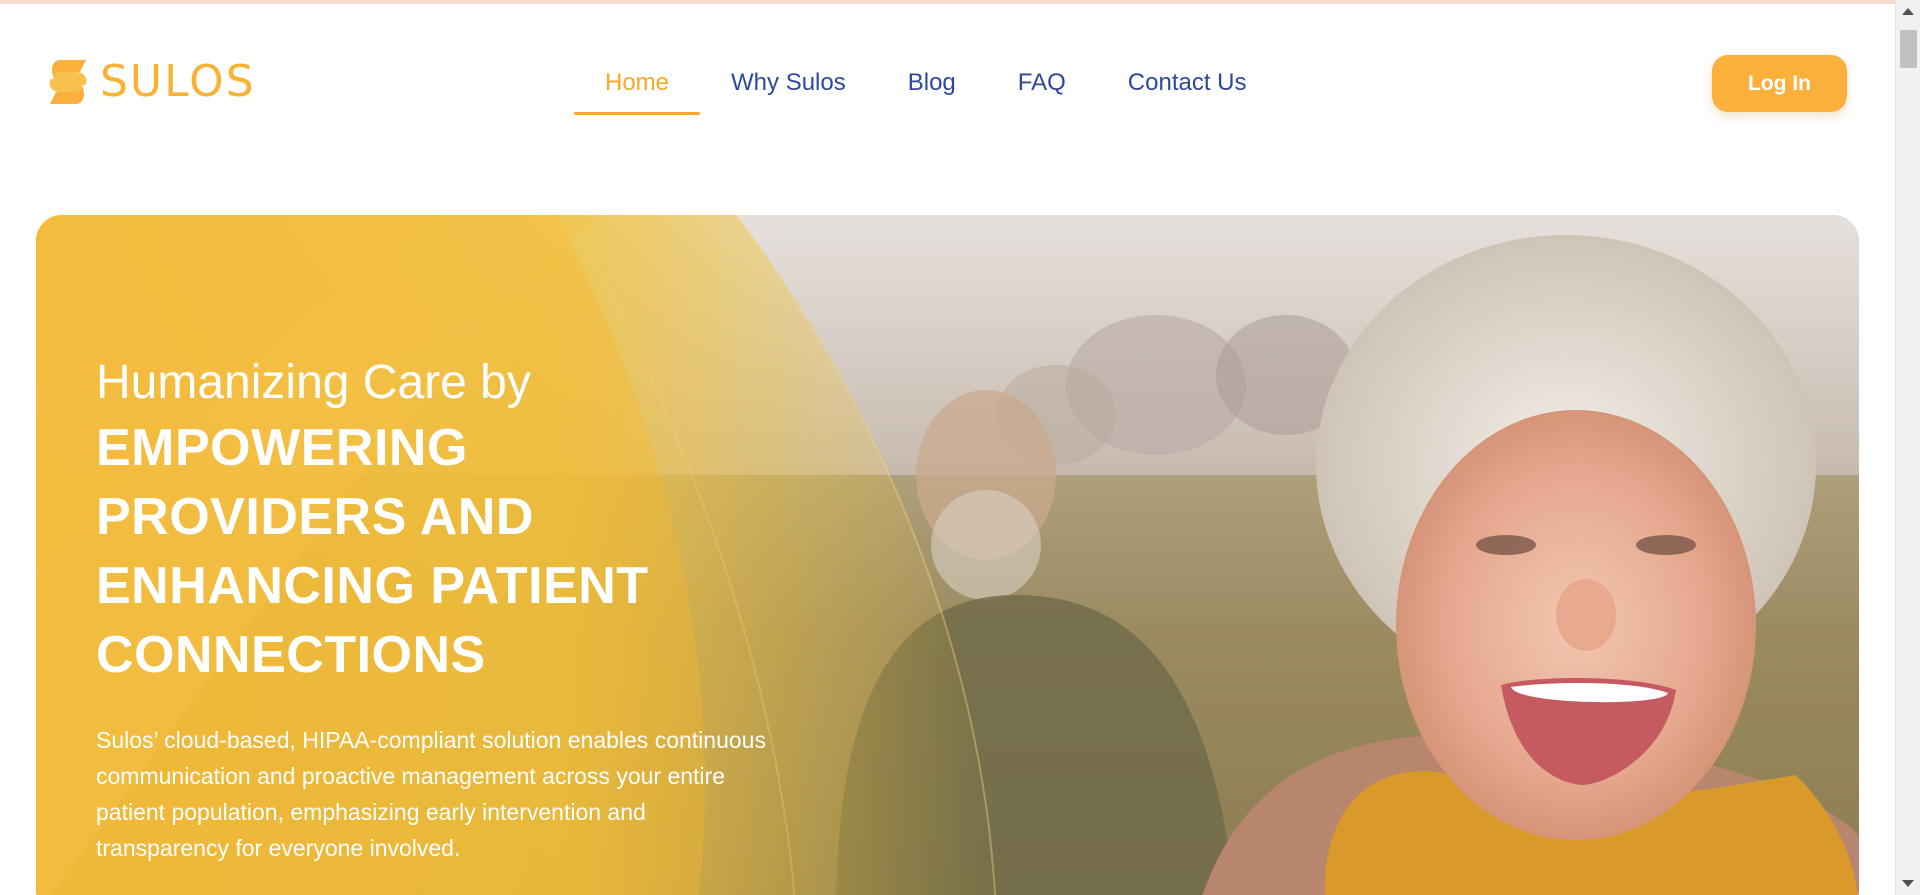 The image size is (1920, 895). Describe the element at coordinates (1908, 49) in the screenshot. I see `scrollbar-thumb` at that location.